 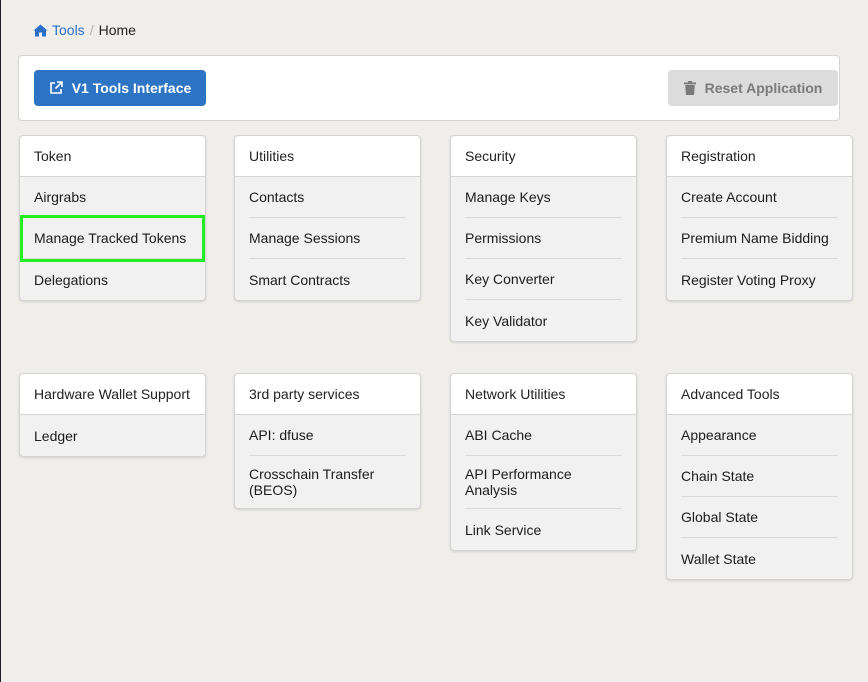 What do you see at coordinates (112, 435) in the screenshot?
I see `tool-ledger: Ledger` at bounding box center [112, 435].